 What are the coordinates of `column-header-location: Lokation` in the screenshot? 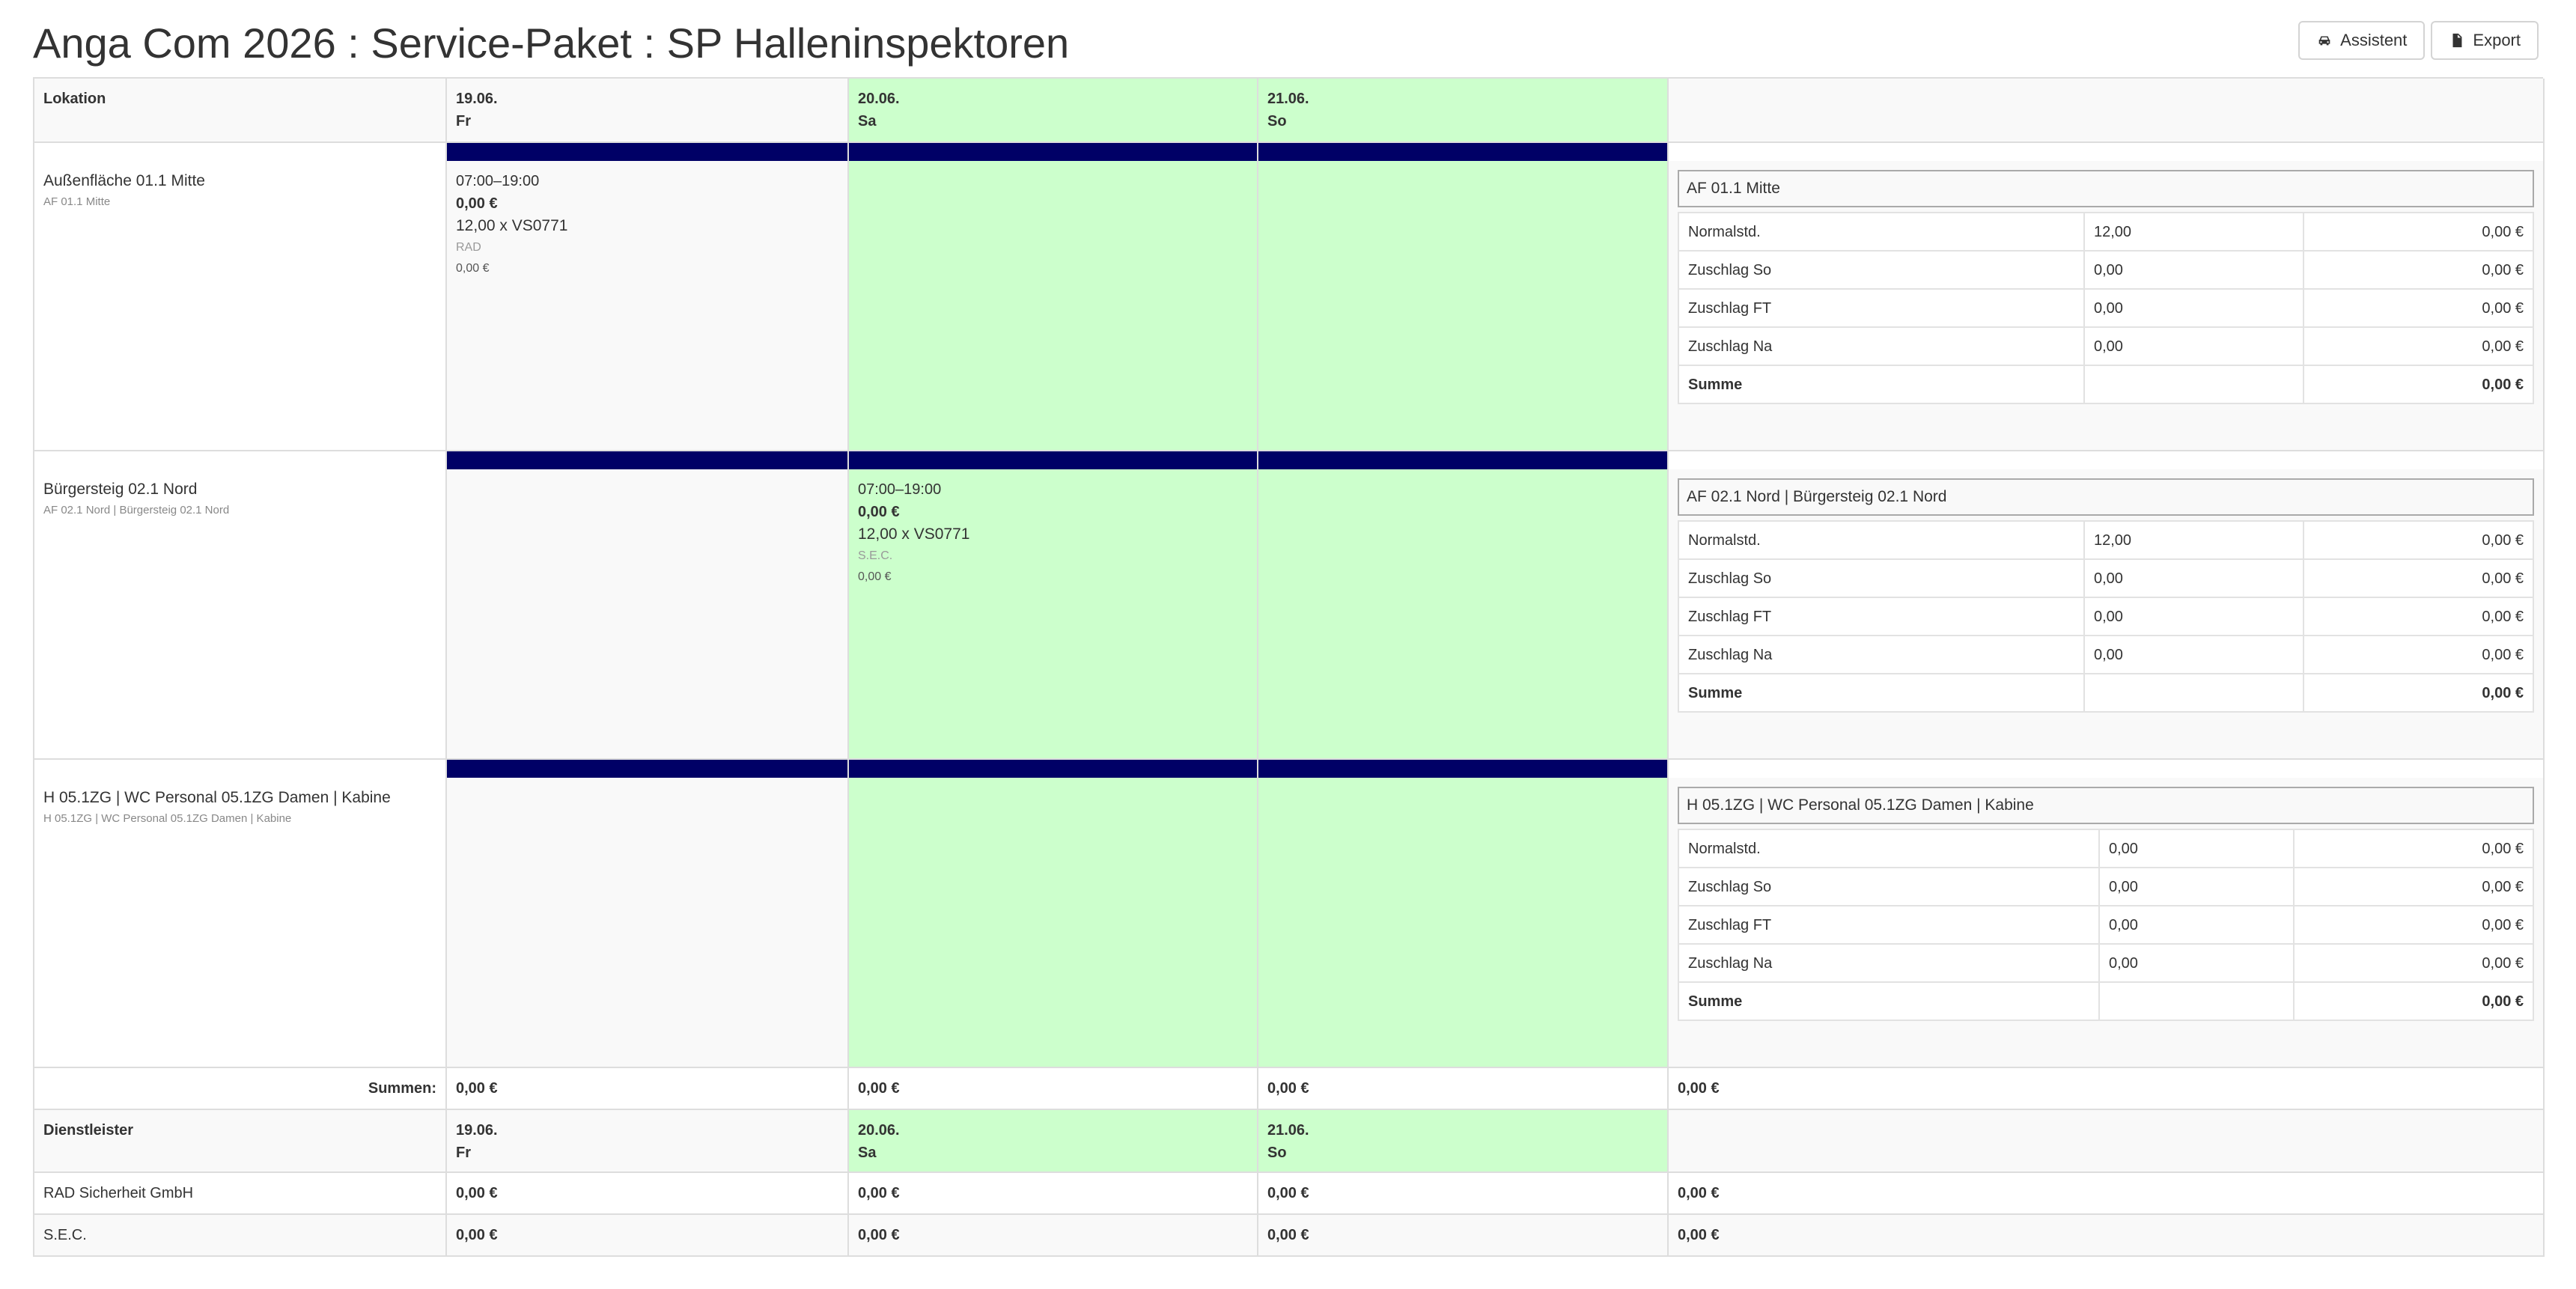 It's located at (241, 111).